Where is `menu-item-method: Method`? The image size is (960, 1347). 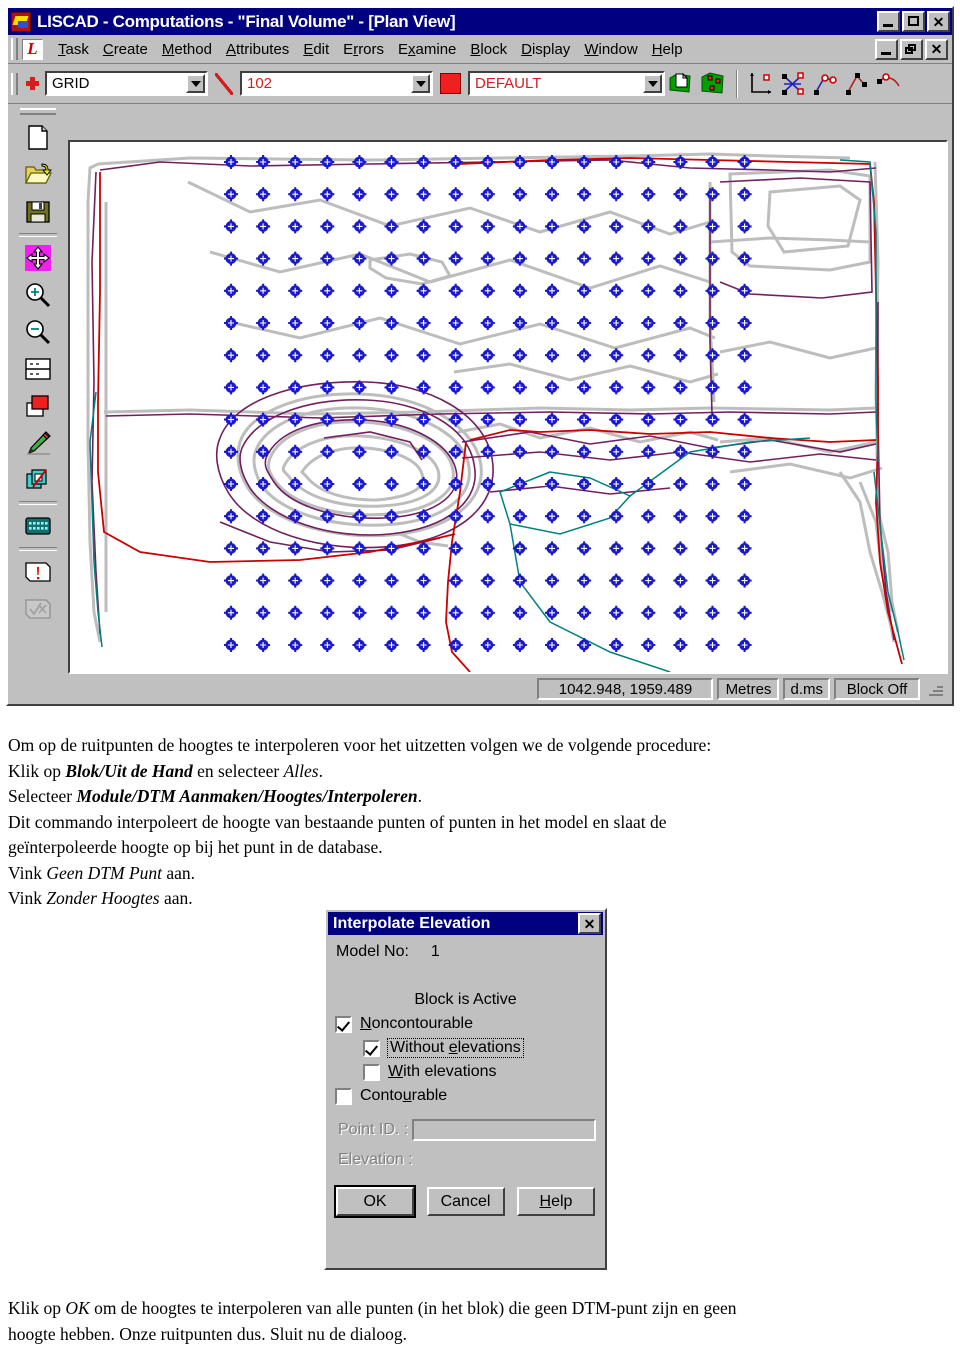 menu-item-method: Method is located at coordinates (187, 49).